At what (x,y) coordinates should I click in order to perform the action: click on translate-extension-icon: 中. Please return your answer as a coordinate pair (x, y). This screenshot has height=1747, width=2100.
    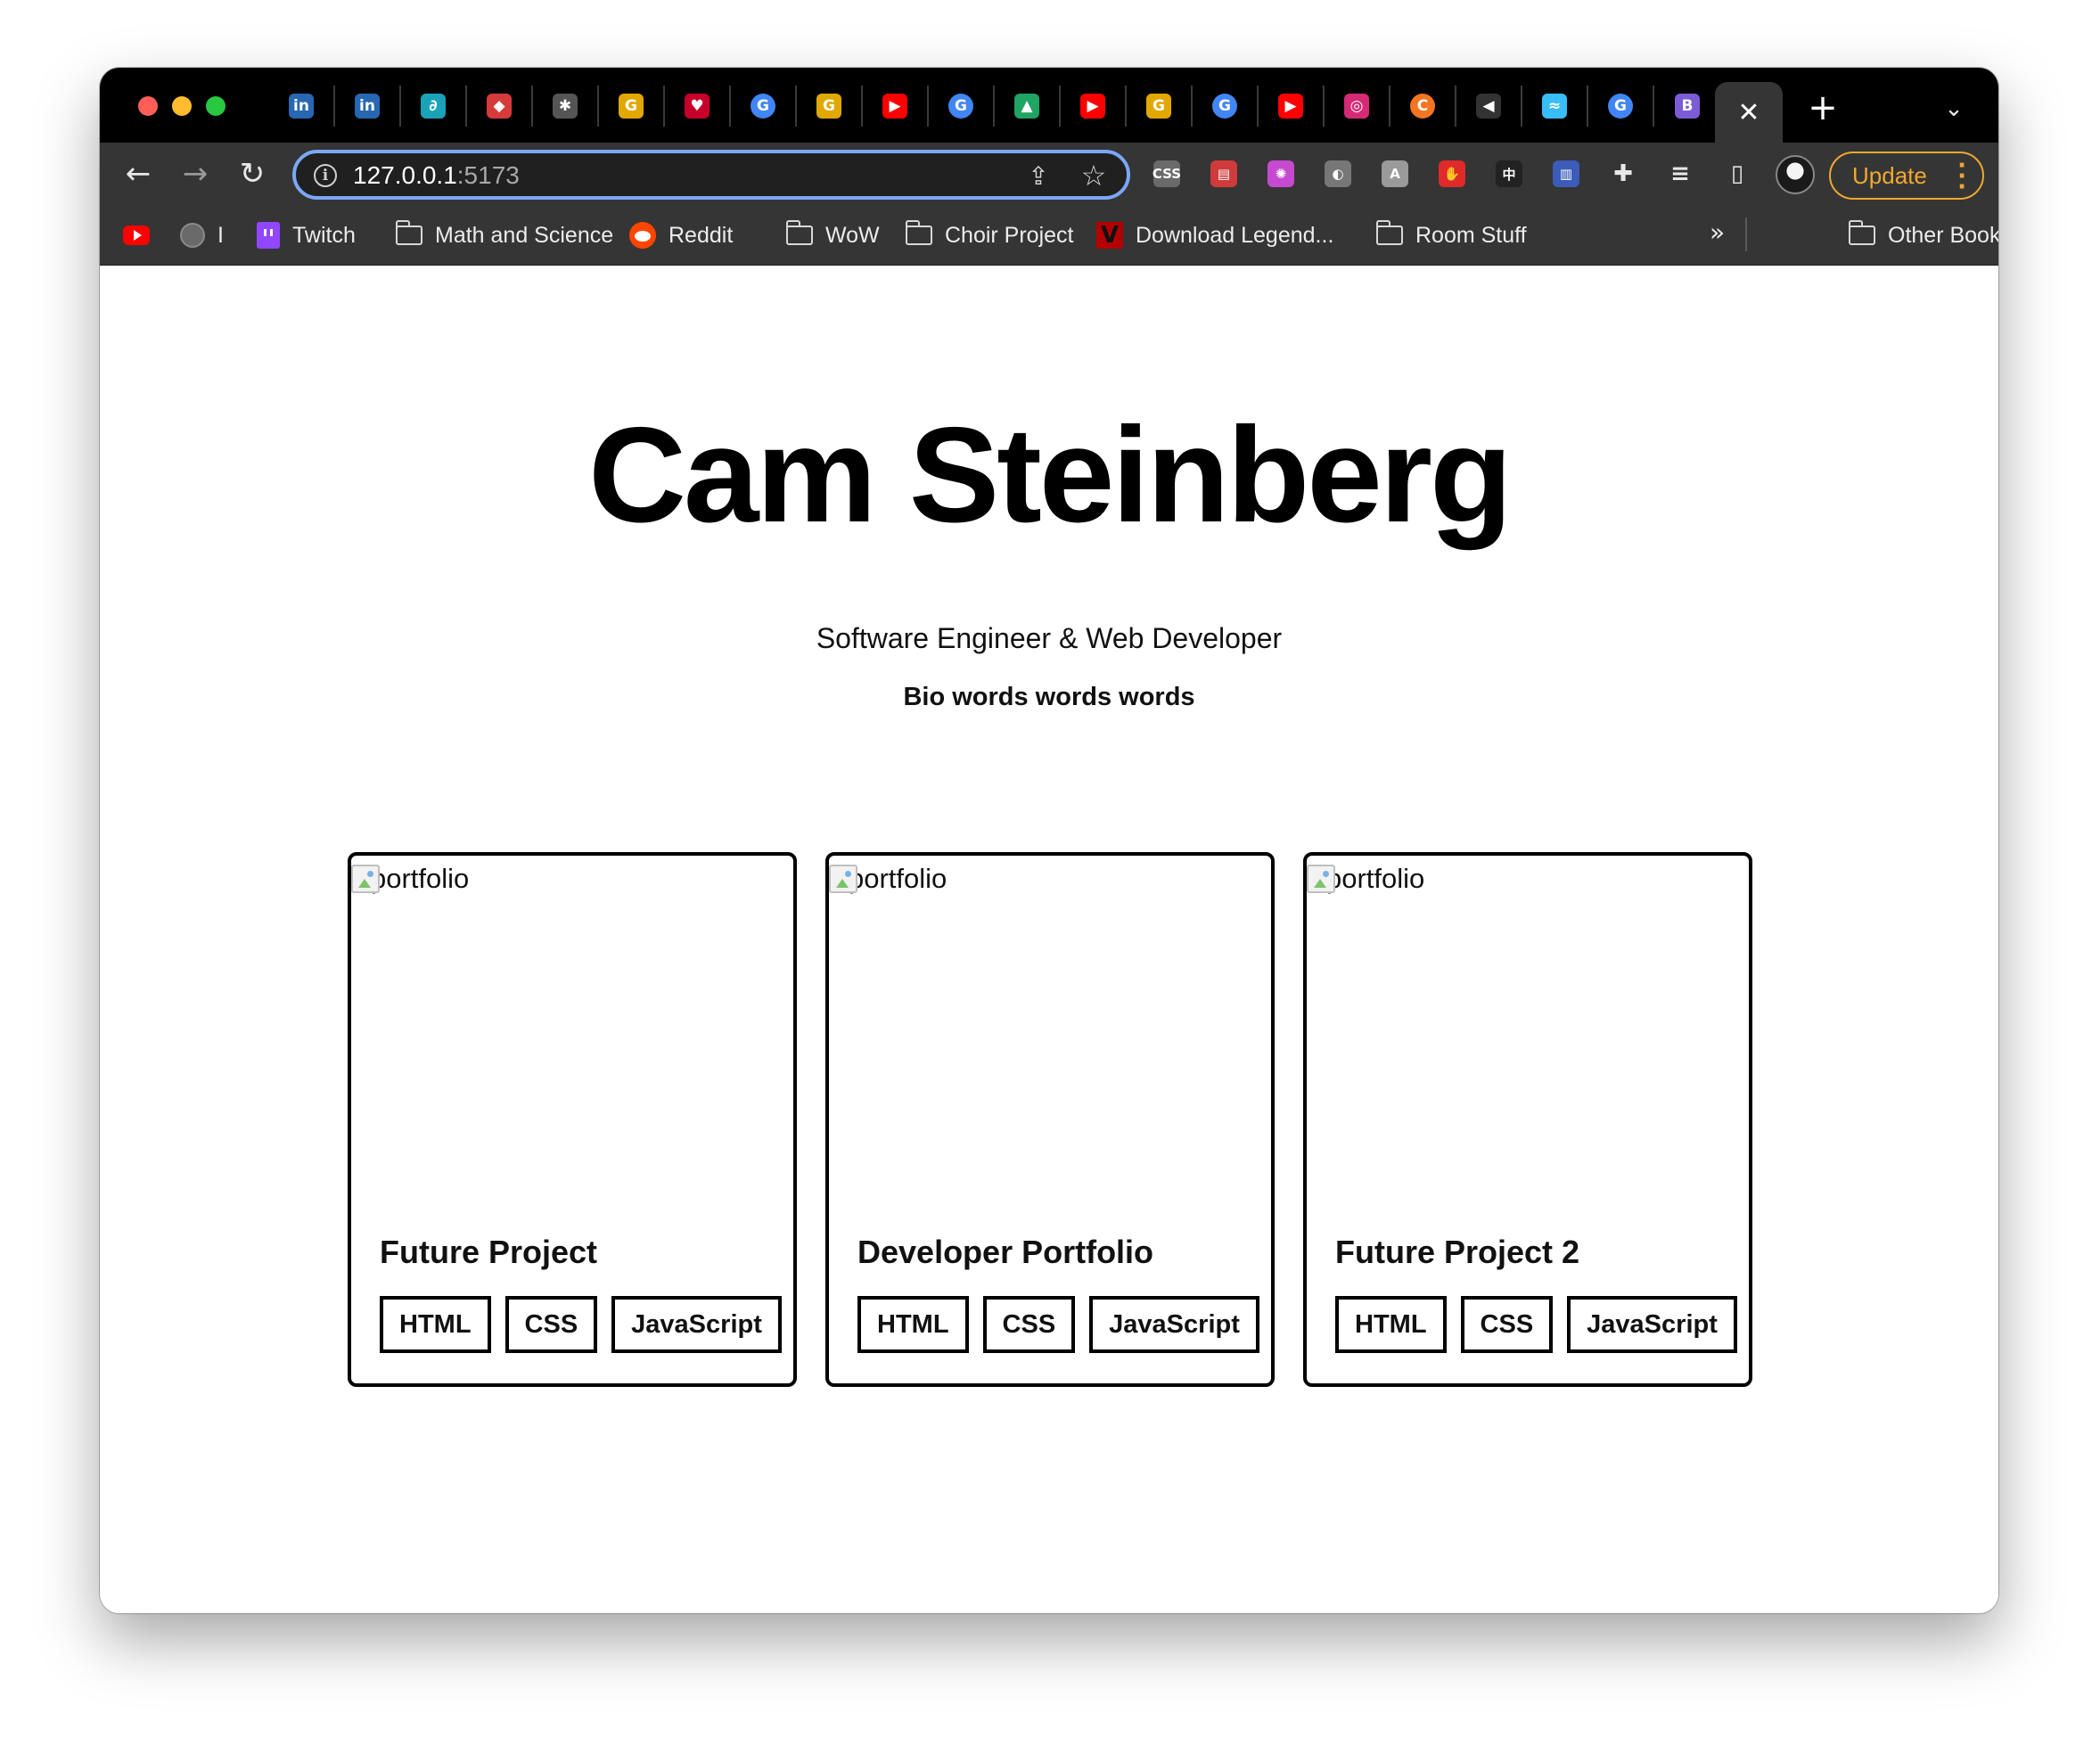
    Looking at the image, I should click on (1509, 173).